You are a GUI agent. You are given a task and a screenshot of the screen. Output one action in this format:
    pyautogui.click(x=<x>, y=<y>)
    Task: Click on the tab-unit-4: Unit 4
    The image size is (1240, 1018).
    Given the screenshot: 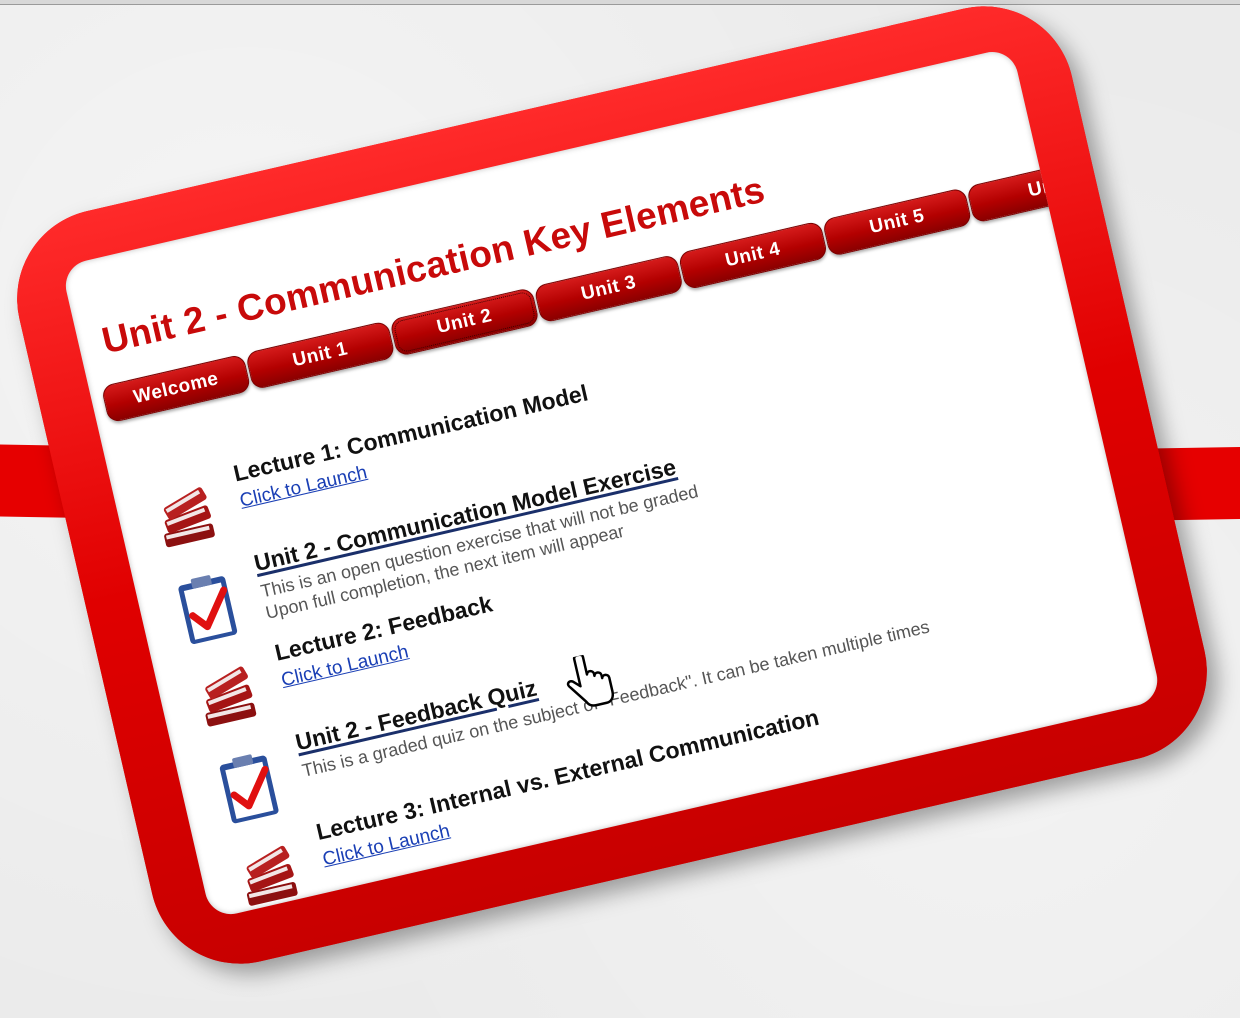 What is the action you would take?
    pyautogui.click(x=753, y=255)
    